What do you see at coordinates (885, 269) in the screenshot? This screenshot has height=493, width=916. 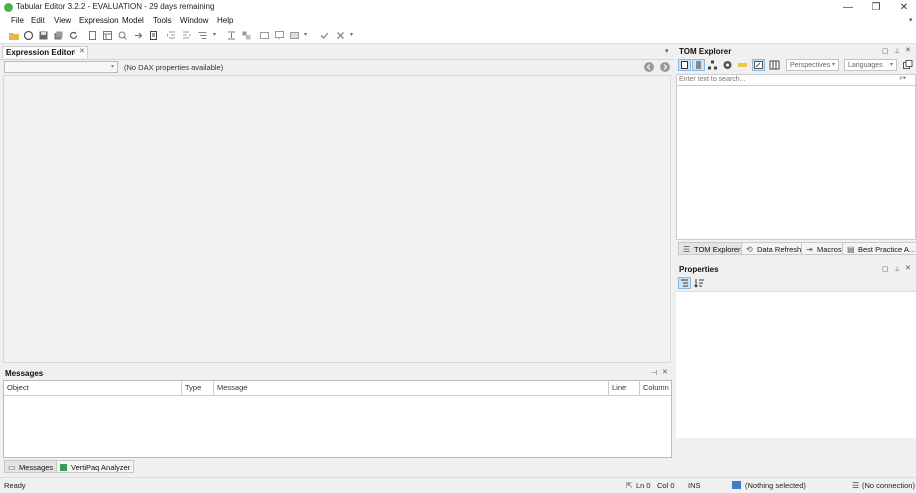 I see `properties-float-icon: ▢` at bounding box center [885, 269].